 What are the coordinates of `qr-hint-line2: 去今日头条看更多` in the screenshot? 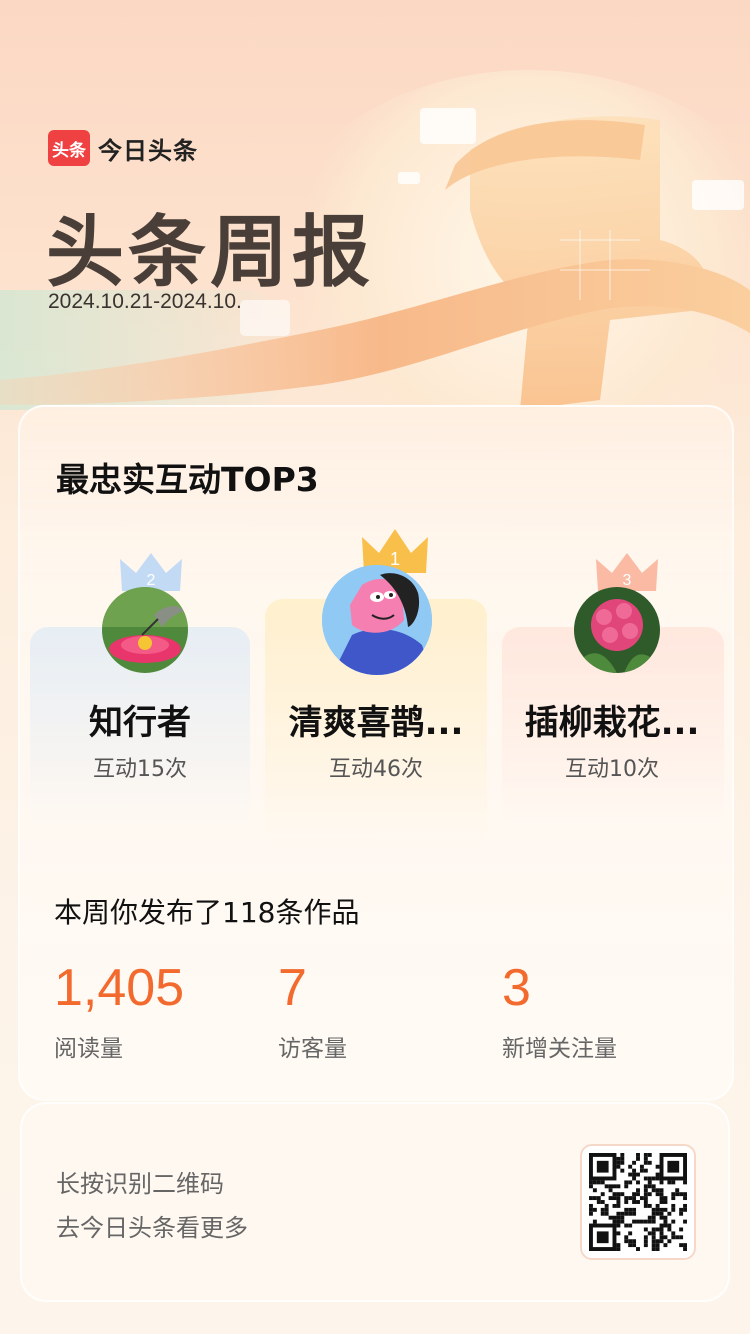 It's located at (152, 1228).